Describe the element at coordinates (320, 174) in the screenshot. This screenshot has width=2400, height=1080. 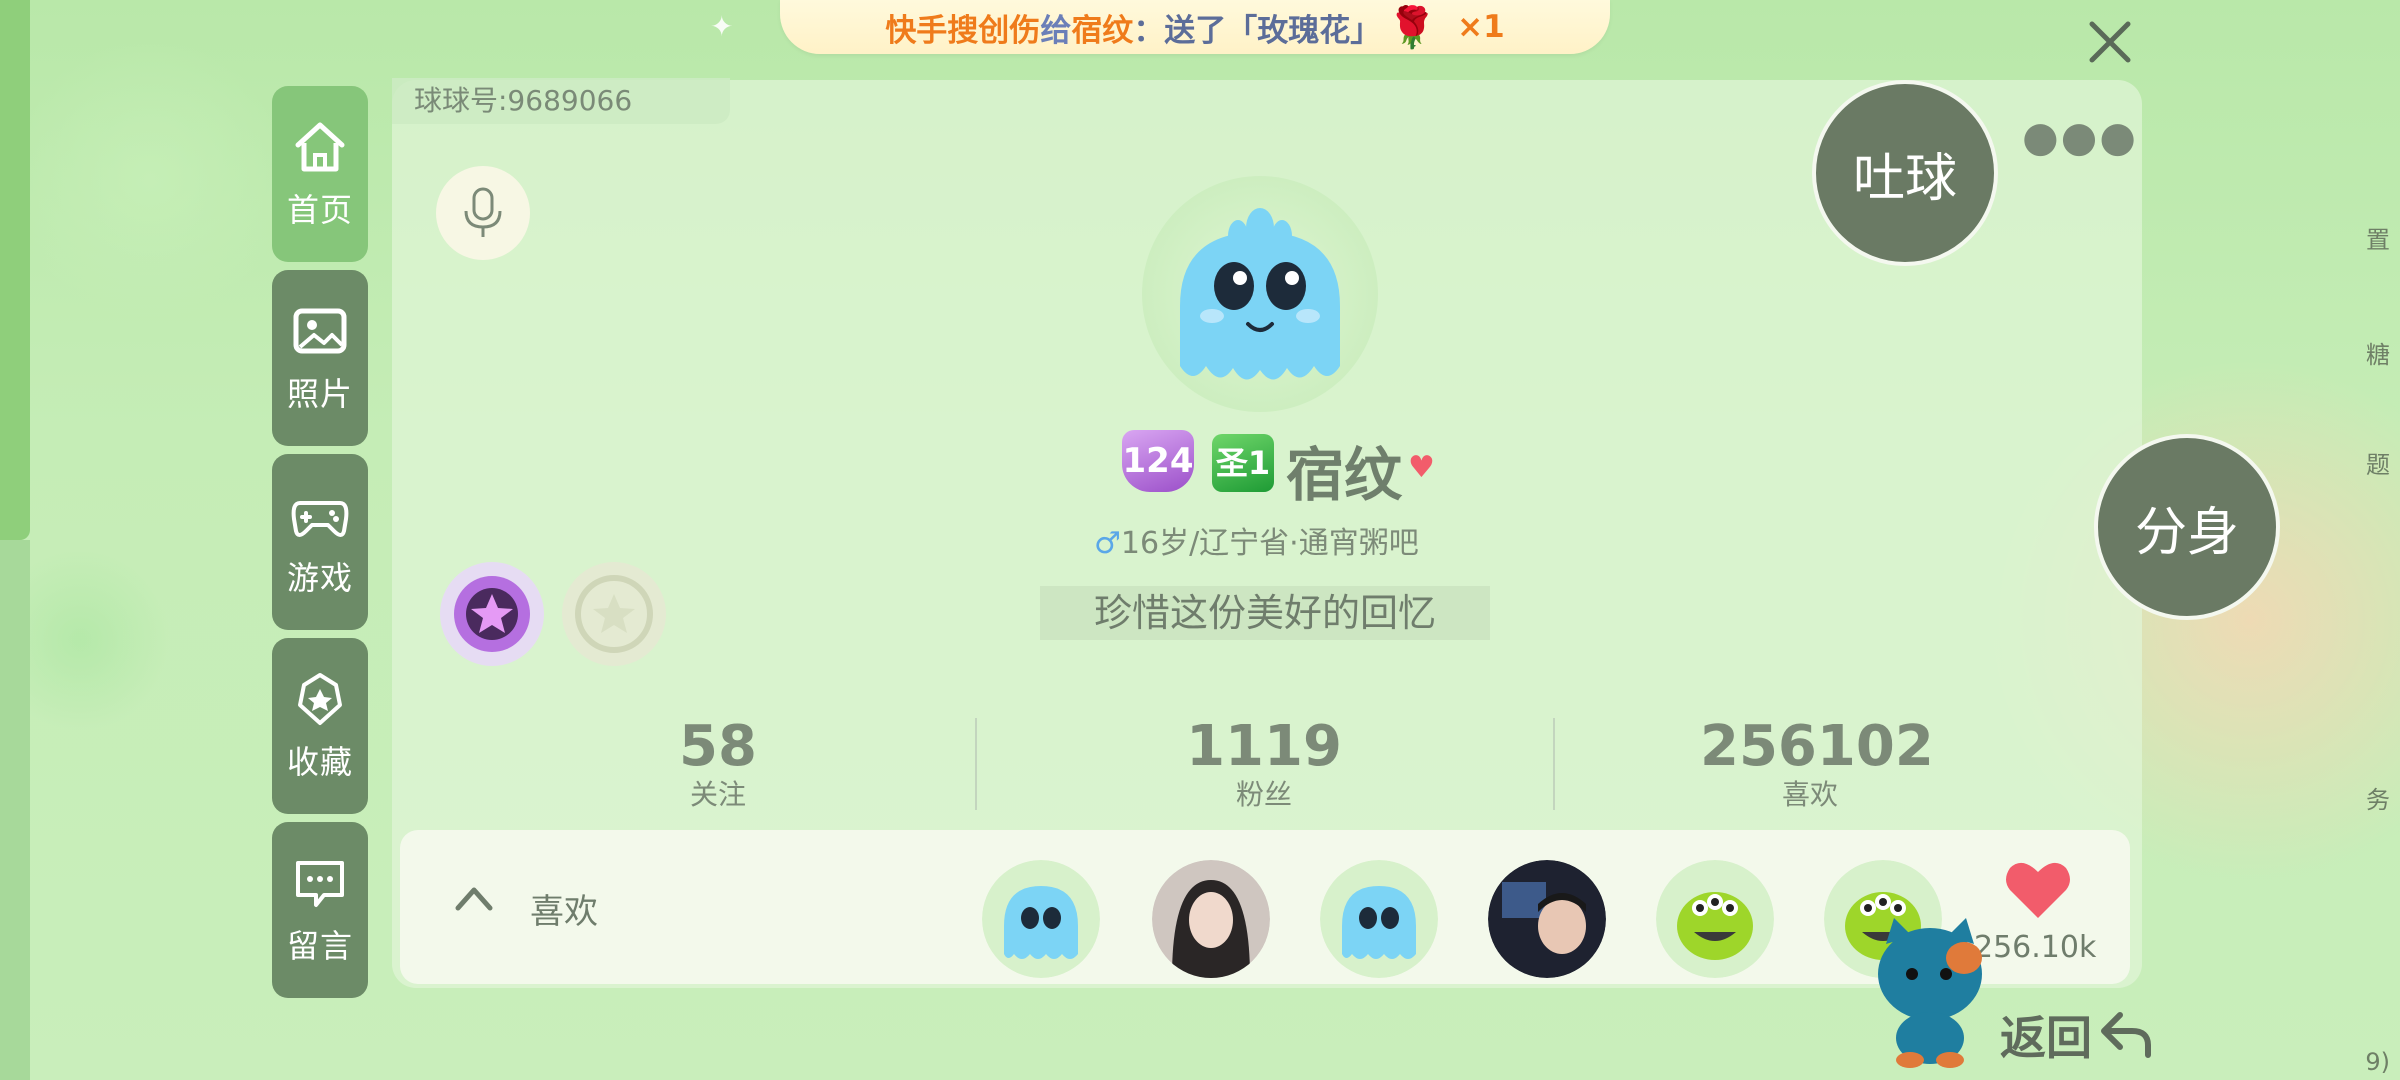
I see `sidebar-item-home: 首页` at that location.